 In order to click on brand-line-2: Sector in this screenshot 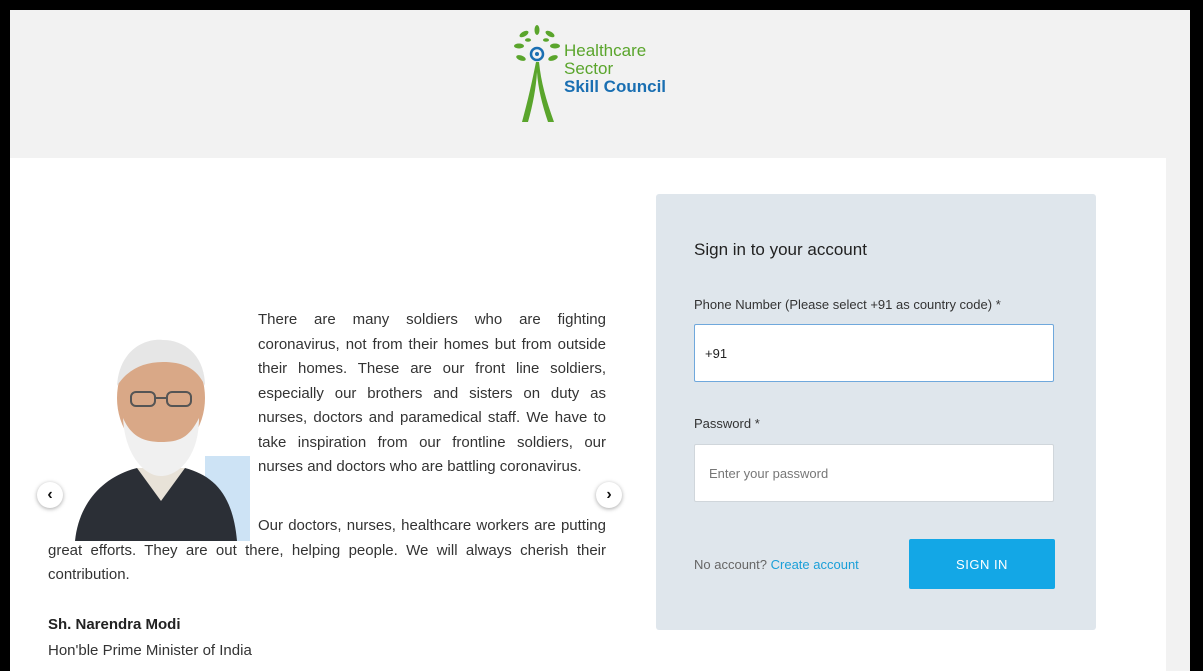, I will do `click(589, 68)`.